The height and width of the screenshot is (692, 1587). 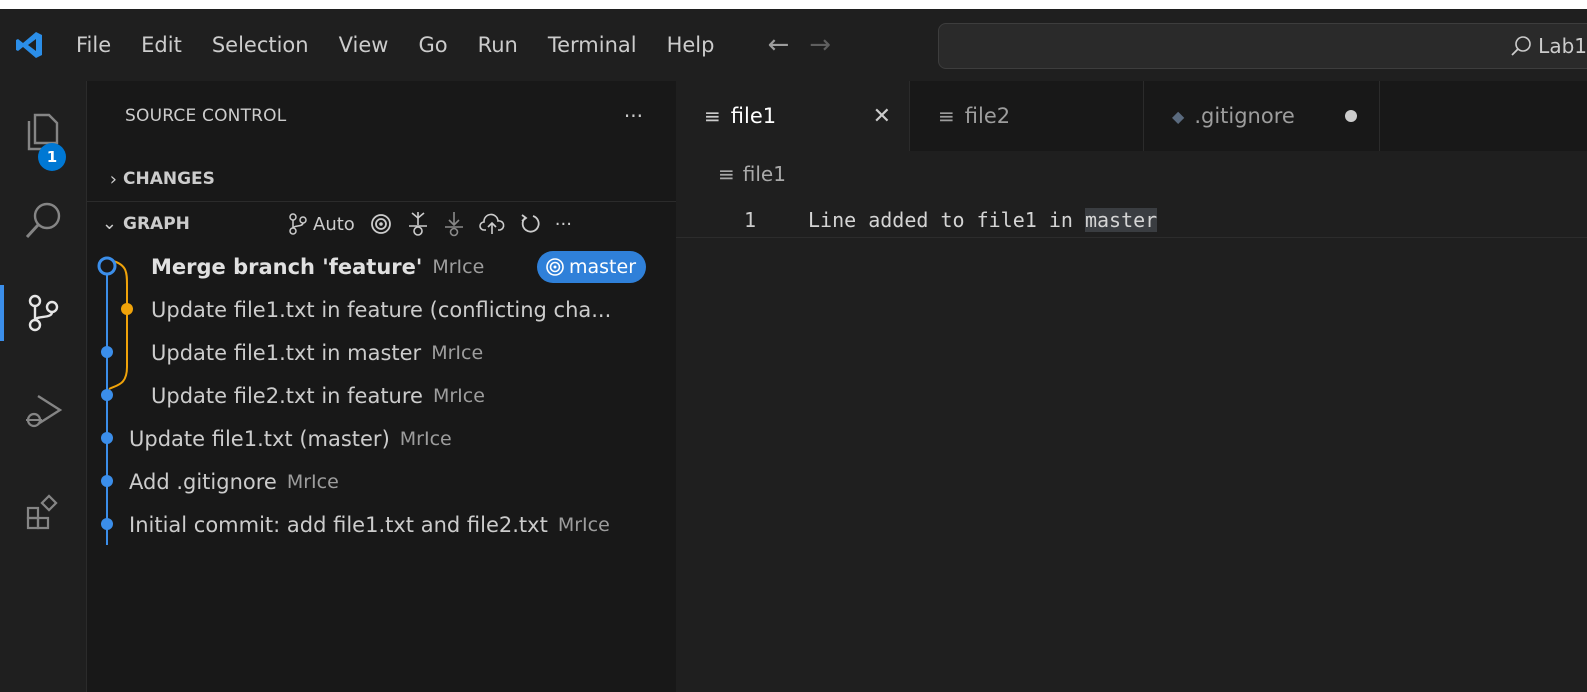 I want to click on search-view-button, so click(x=43, y=221).